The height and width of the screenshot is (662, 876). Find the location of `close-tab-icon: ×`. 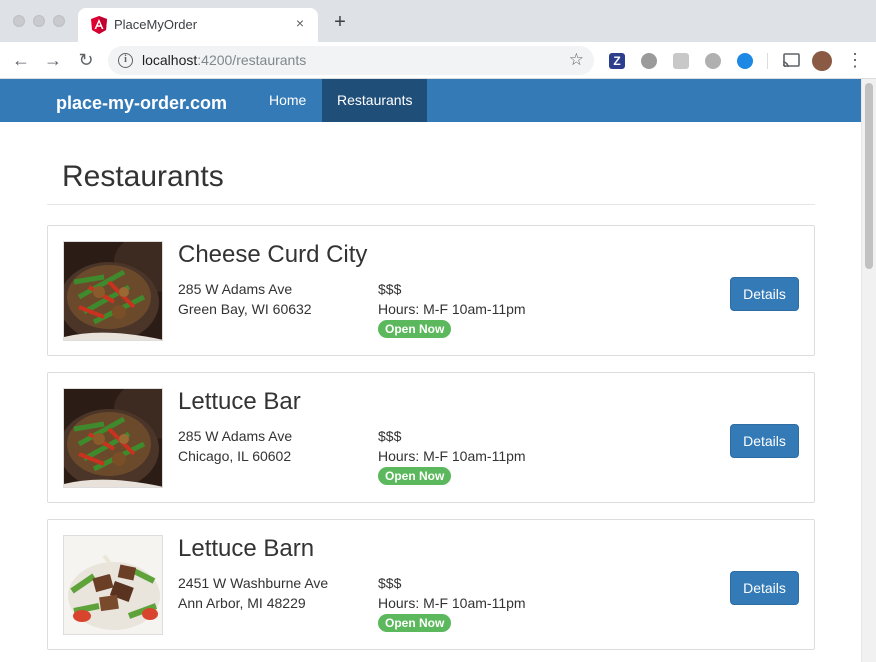

close-tab-icon: × is located at coordinates (300, 23).